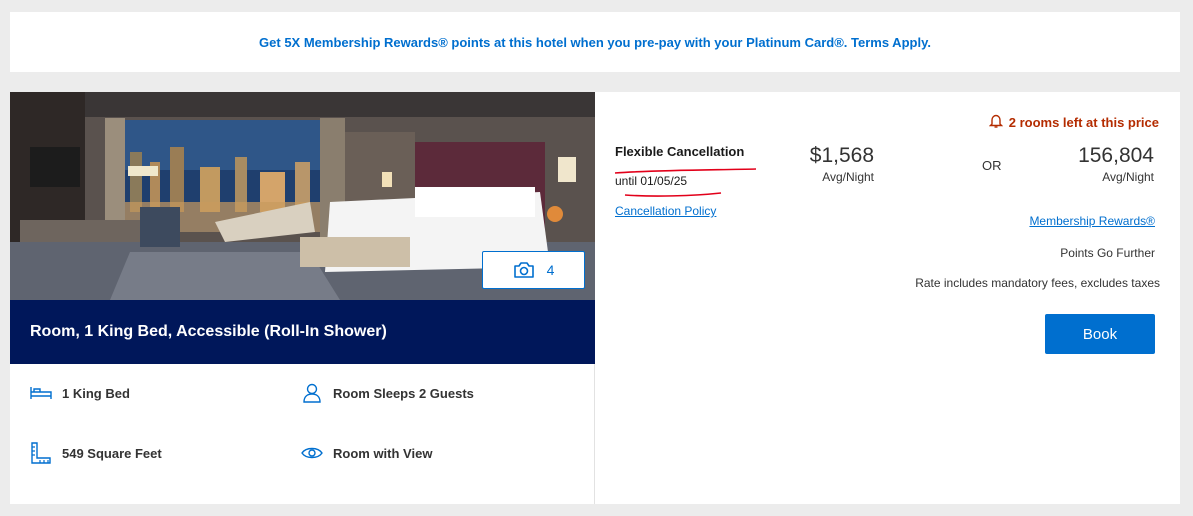  I want to click on feature-size: 549 Square Feet, so click(96, 453).